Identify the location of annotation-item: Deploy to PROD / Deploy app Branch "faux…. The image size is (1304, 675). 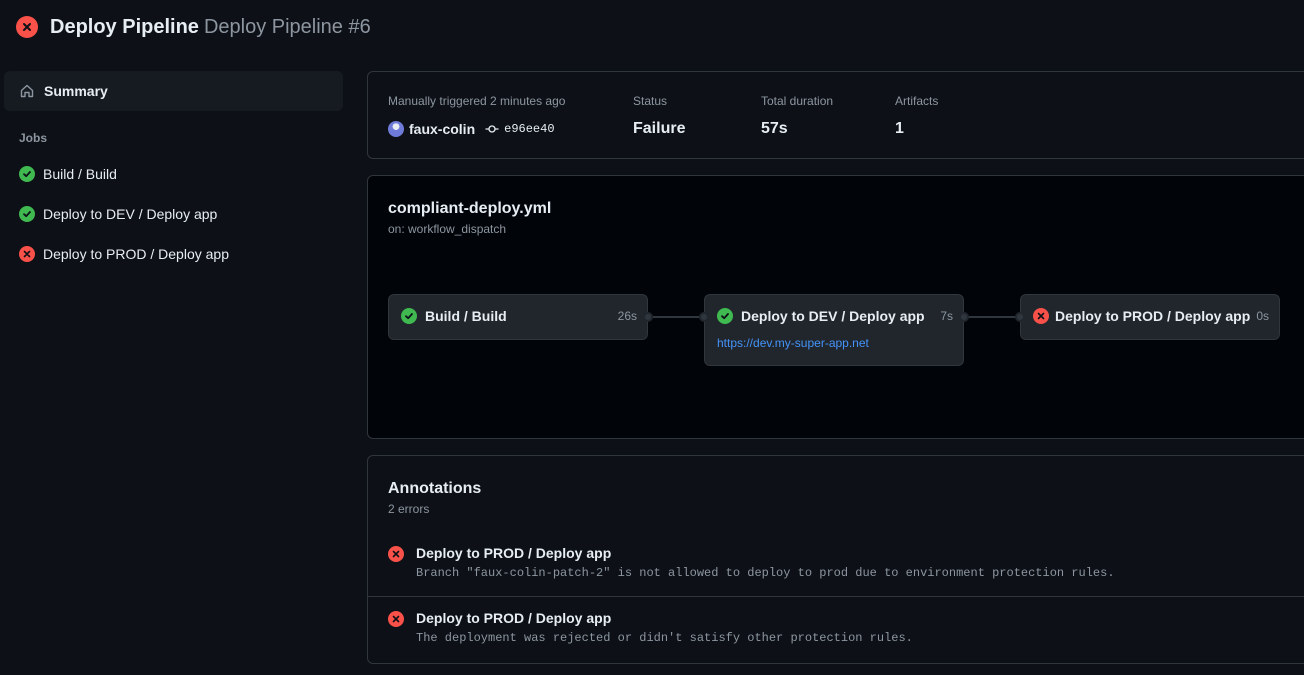
(836, 568).